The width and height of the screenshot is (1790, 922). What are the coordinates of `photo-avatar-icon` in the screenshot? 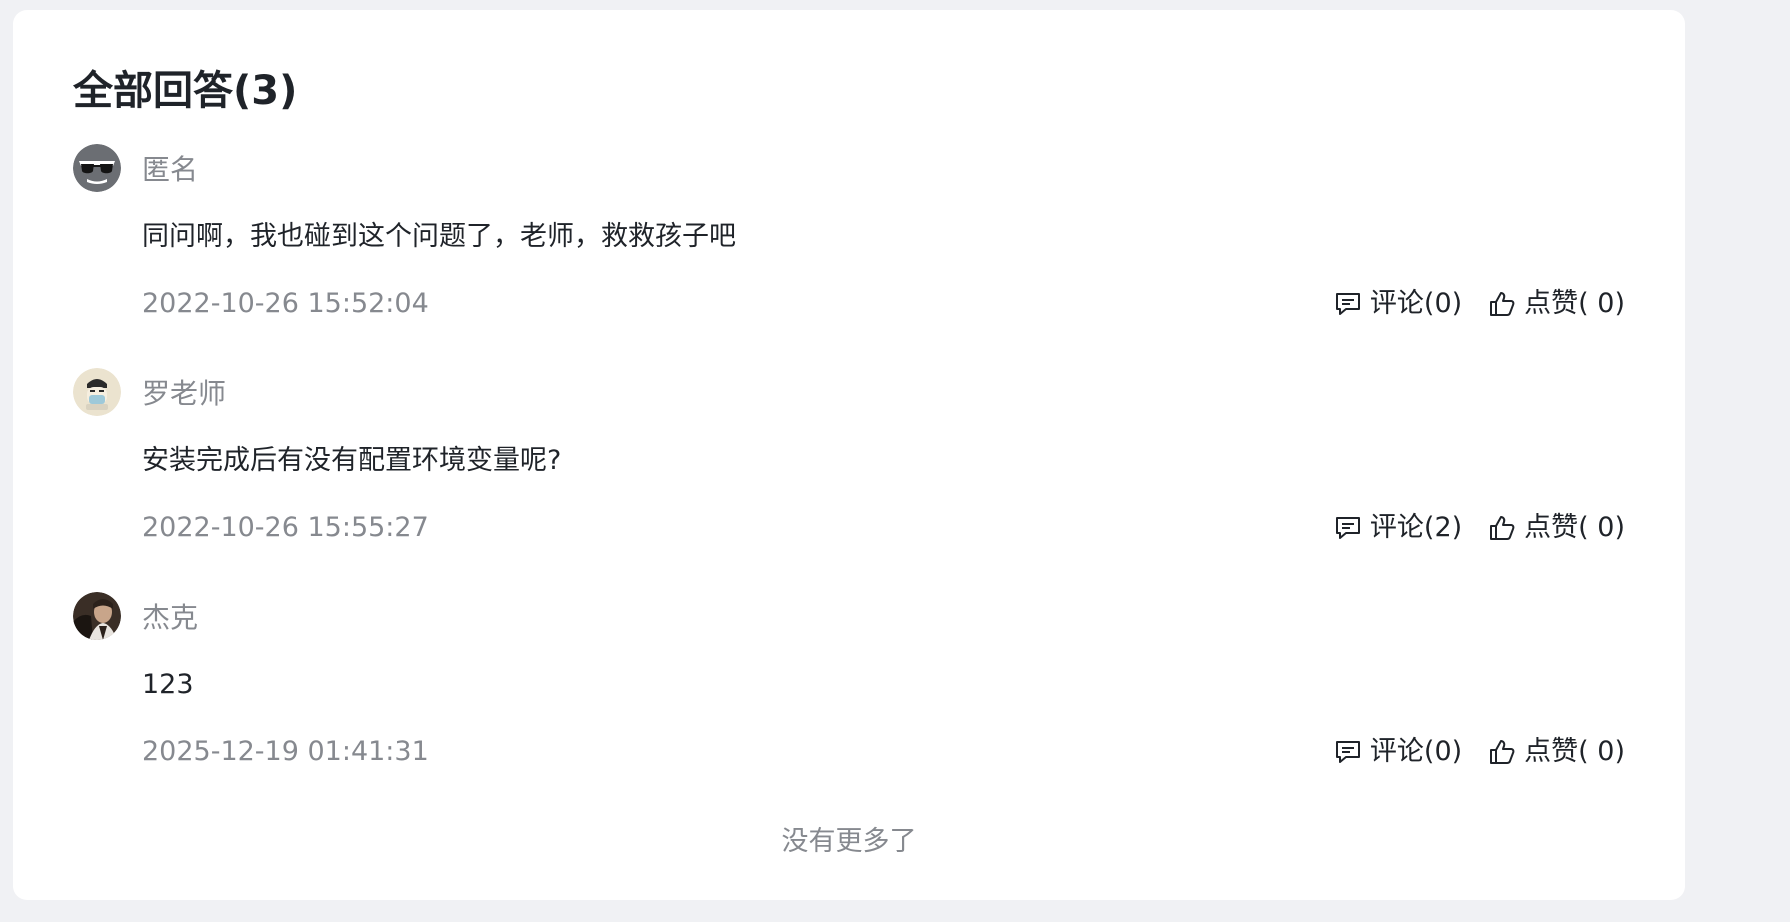 It's located at (97, 616).